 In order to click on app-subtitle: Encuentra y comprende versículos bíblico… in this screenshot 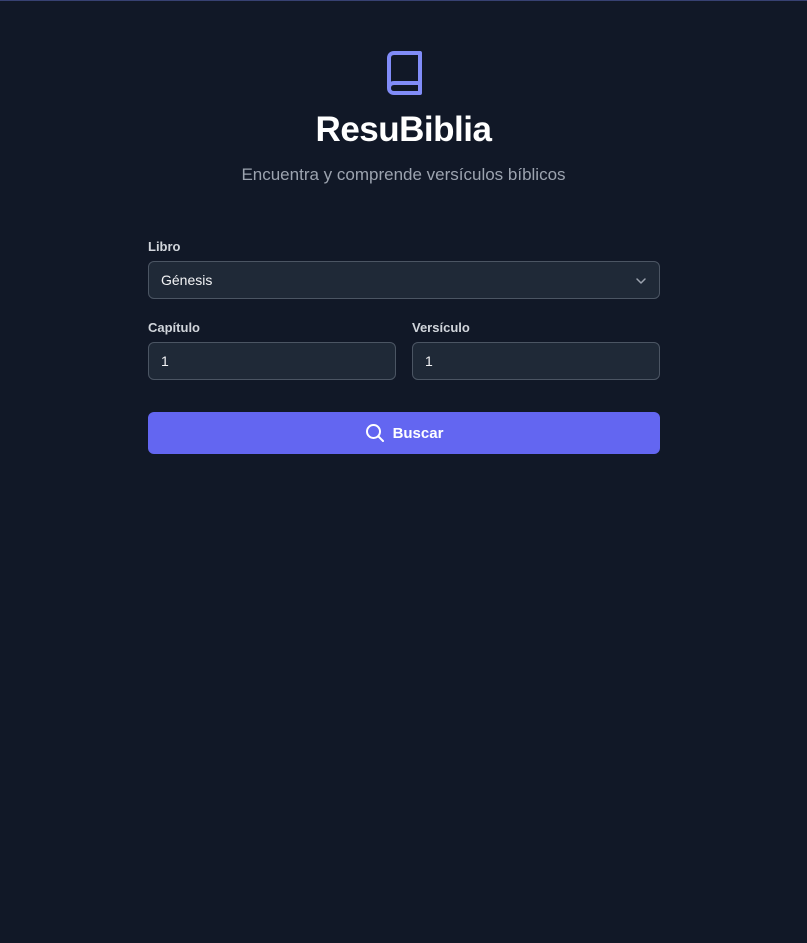, I will do `click(403, 174)`.